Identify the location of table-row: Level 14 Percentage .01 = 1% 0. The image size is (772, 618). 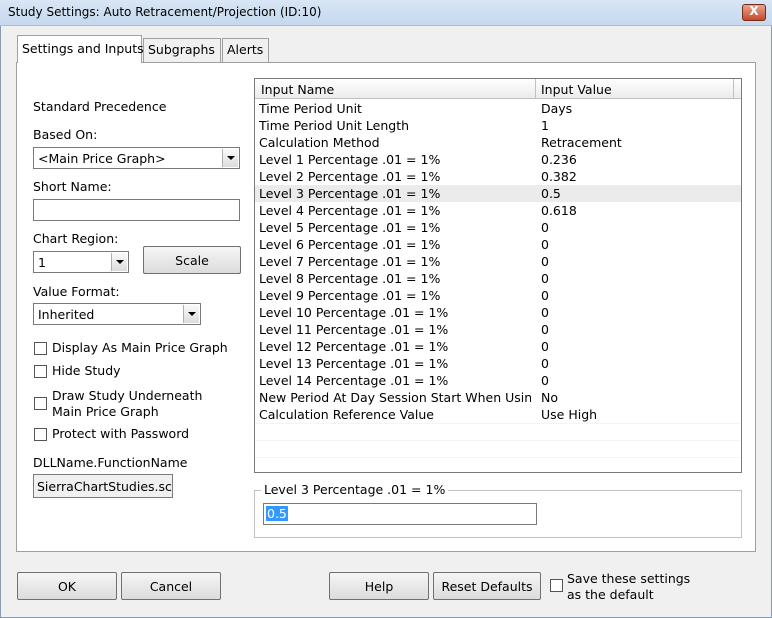
(498, 380).